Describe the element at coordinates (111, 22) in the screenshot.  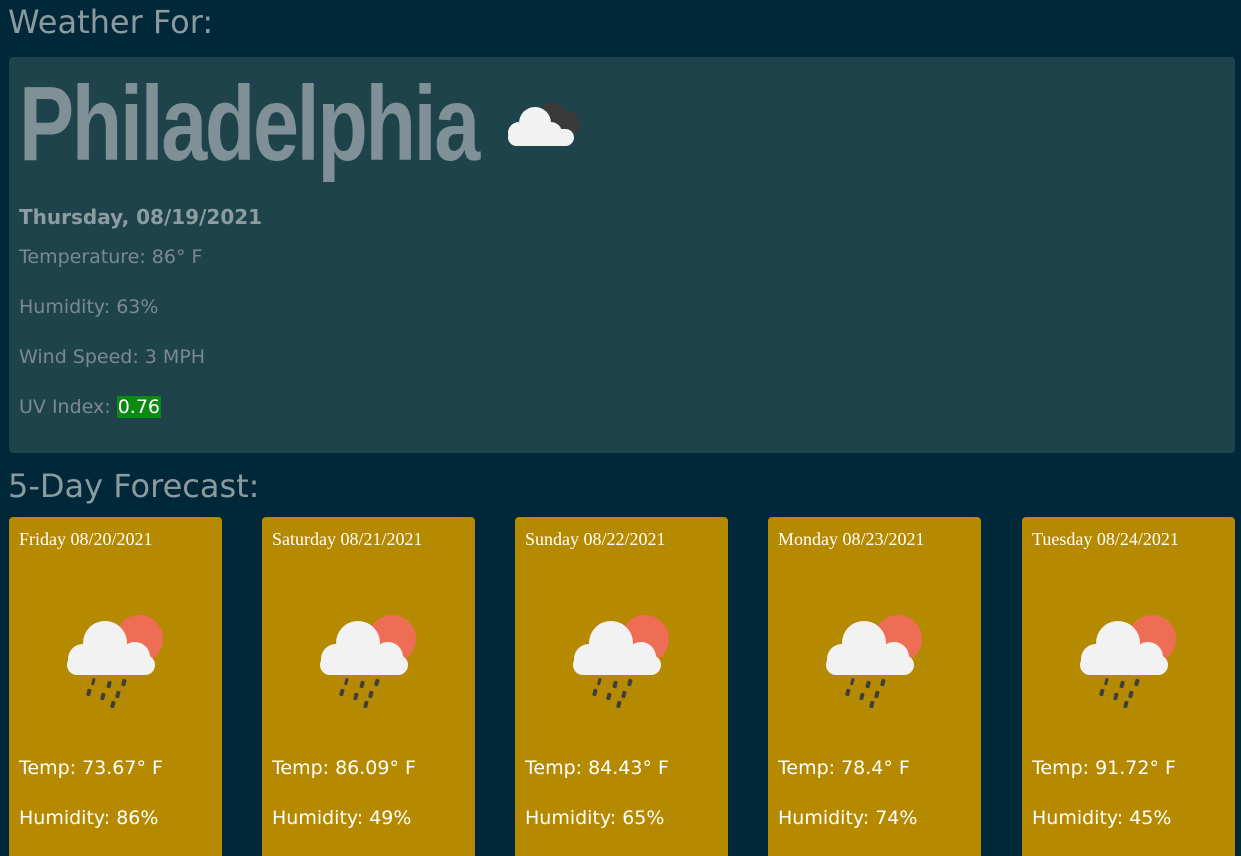
I see `weather-for-heading: Weather For:` at that location.